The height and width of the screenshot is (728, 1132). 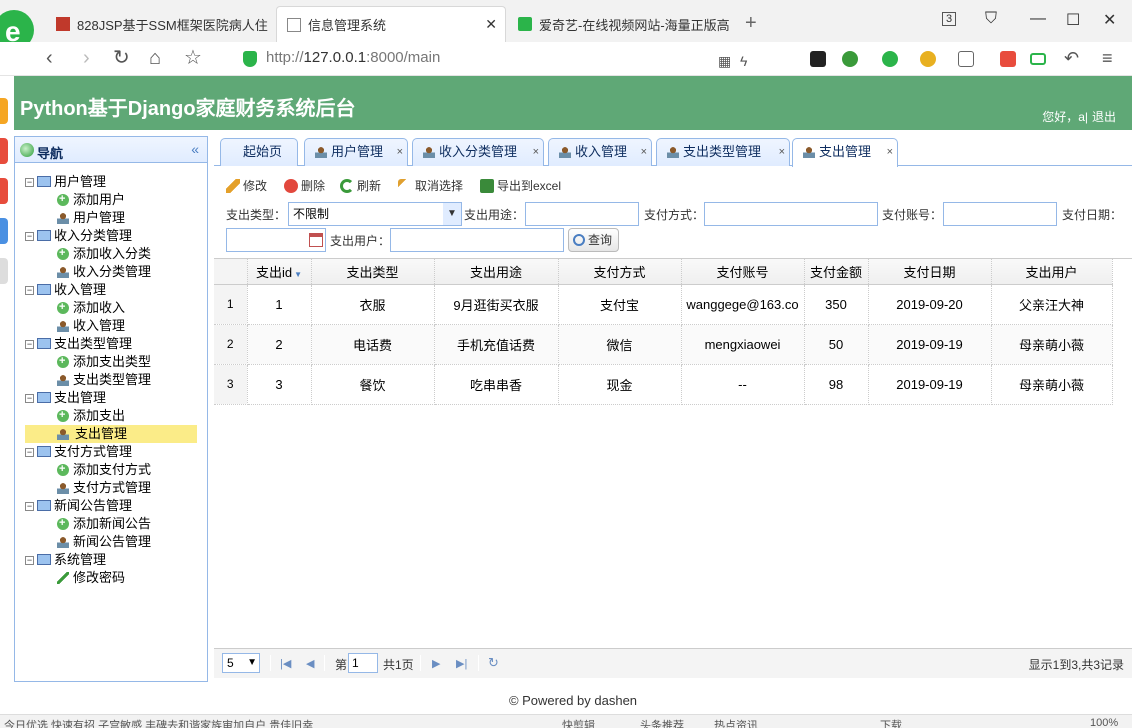 I want to click on nav-item: 添加支出, so click(x=115, y=415).